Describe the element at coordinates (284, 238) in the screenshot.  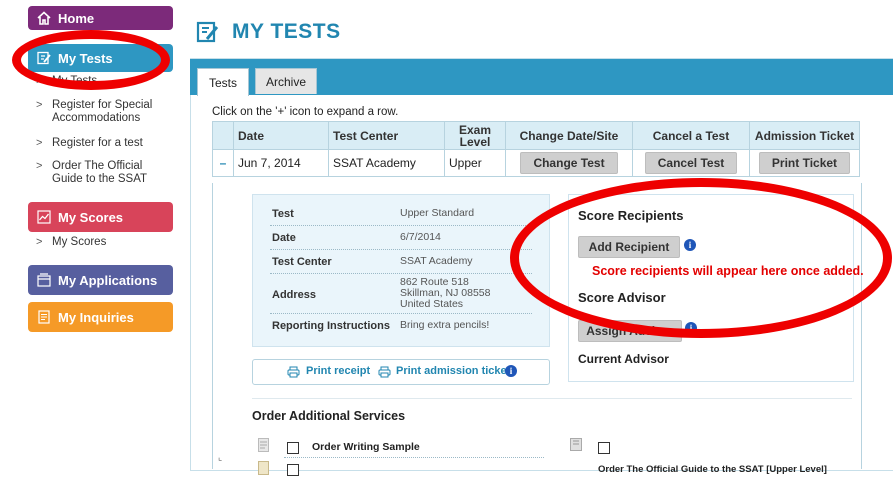
I see `detail-label: Date` at that location.